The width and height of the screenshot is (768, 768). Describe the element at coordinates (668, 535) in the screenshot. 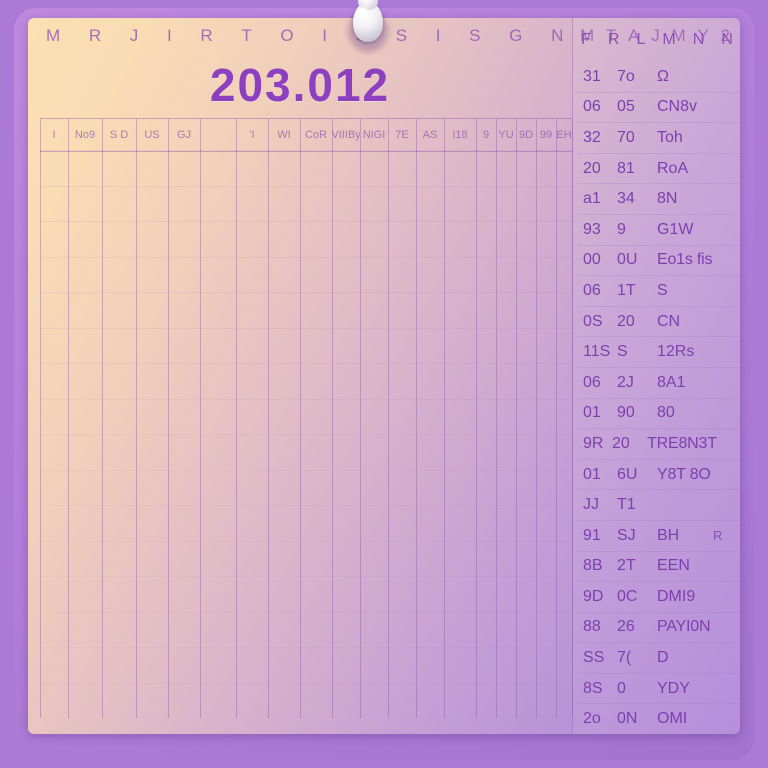

I see `sidebar-cell-c3: BH` at that location.